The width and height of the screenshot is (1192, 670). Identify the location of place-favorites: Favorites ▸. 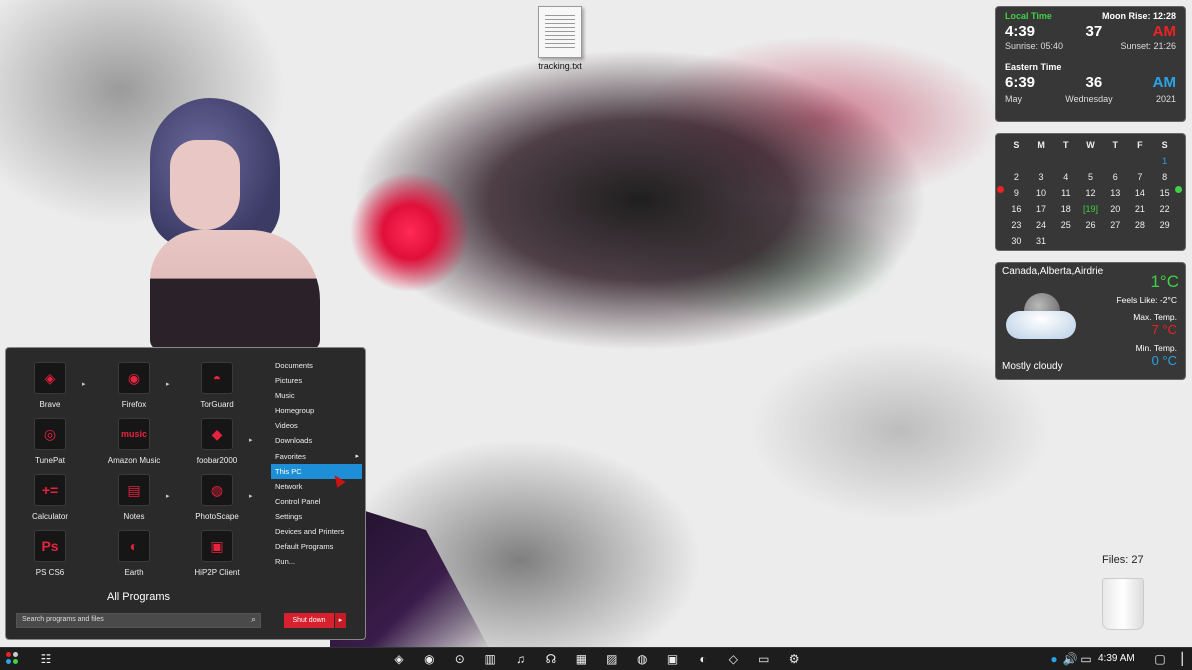
(316, 456).